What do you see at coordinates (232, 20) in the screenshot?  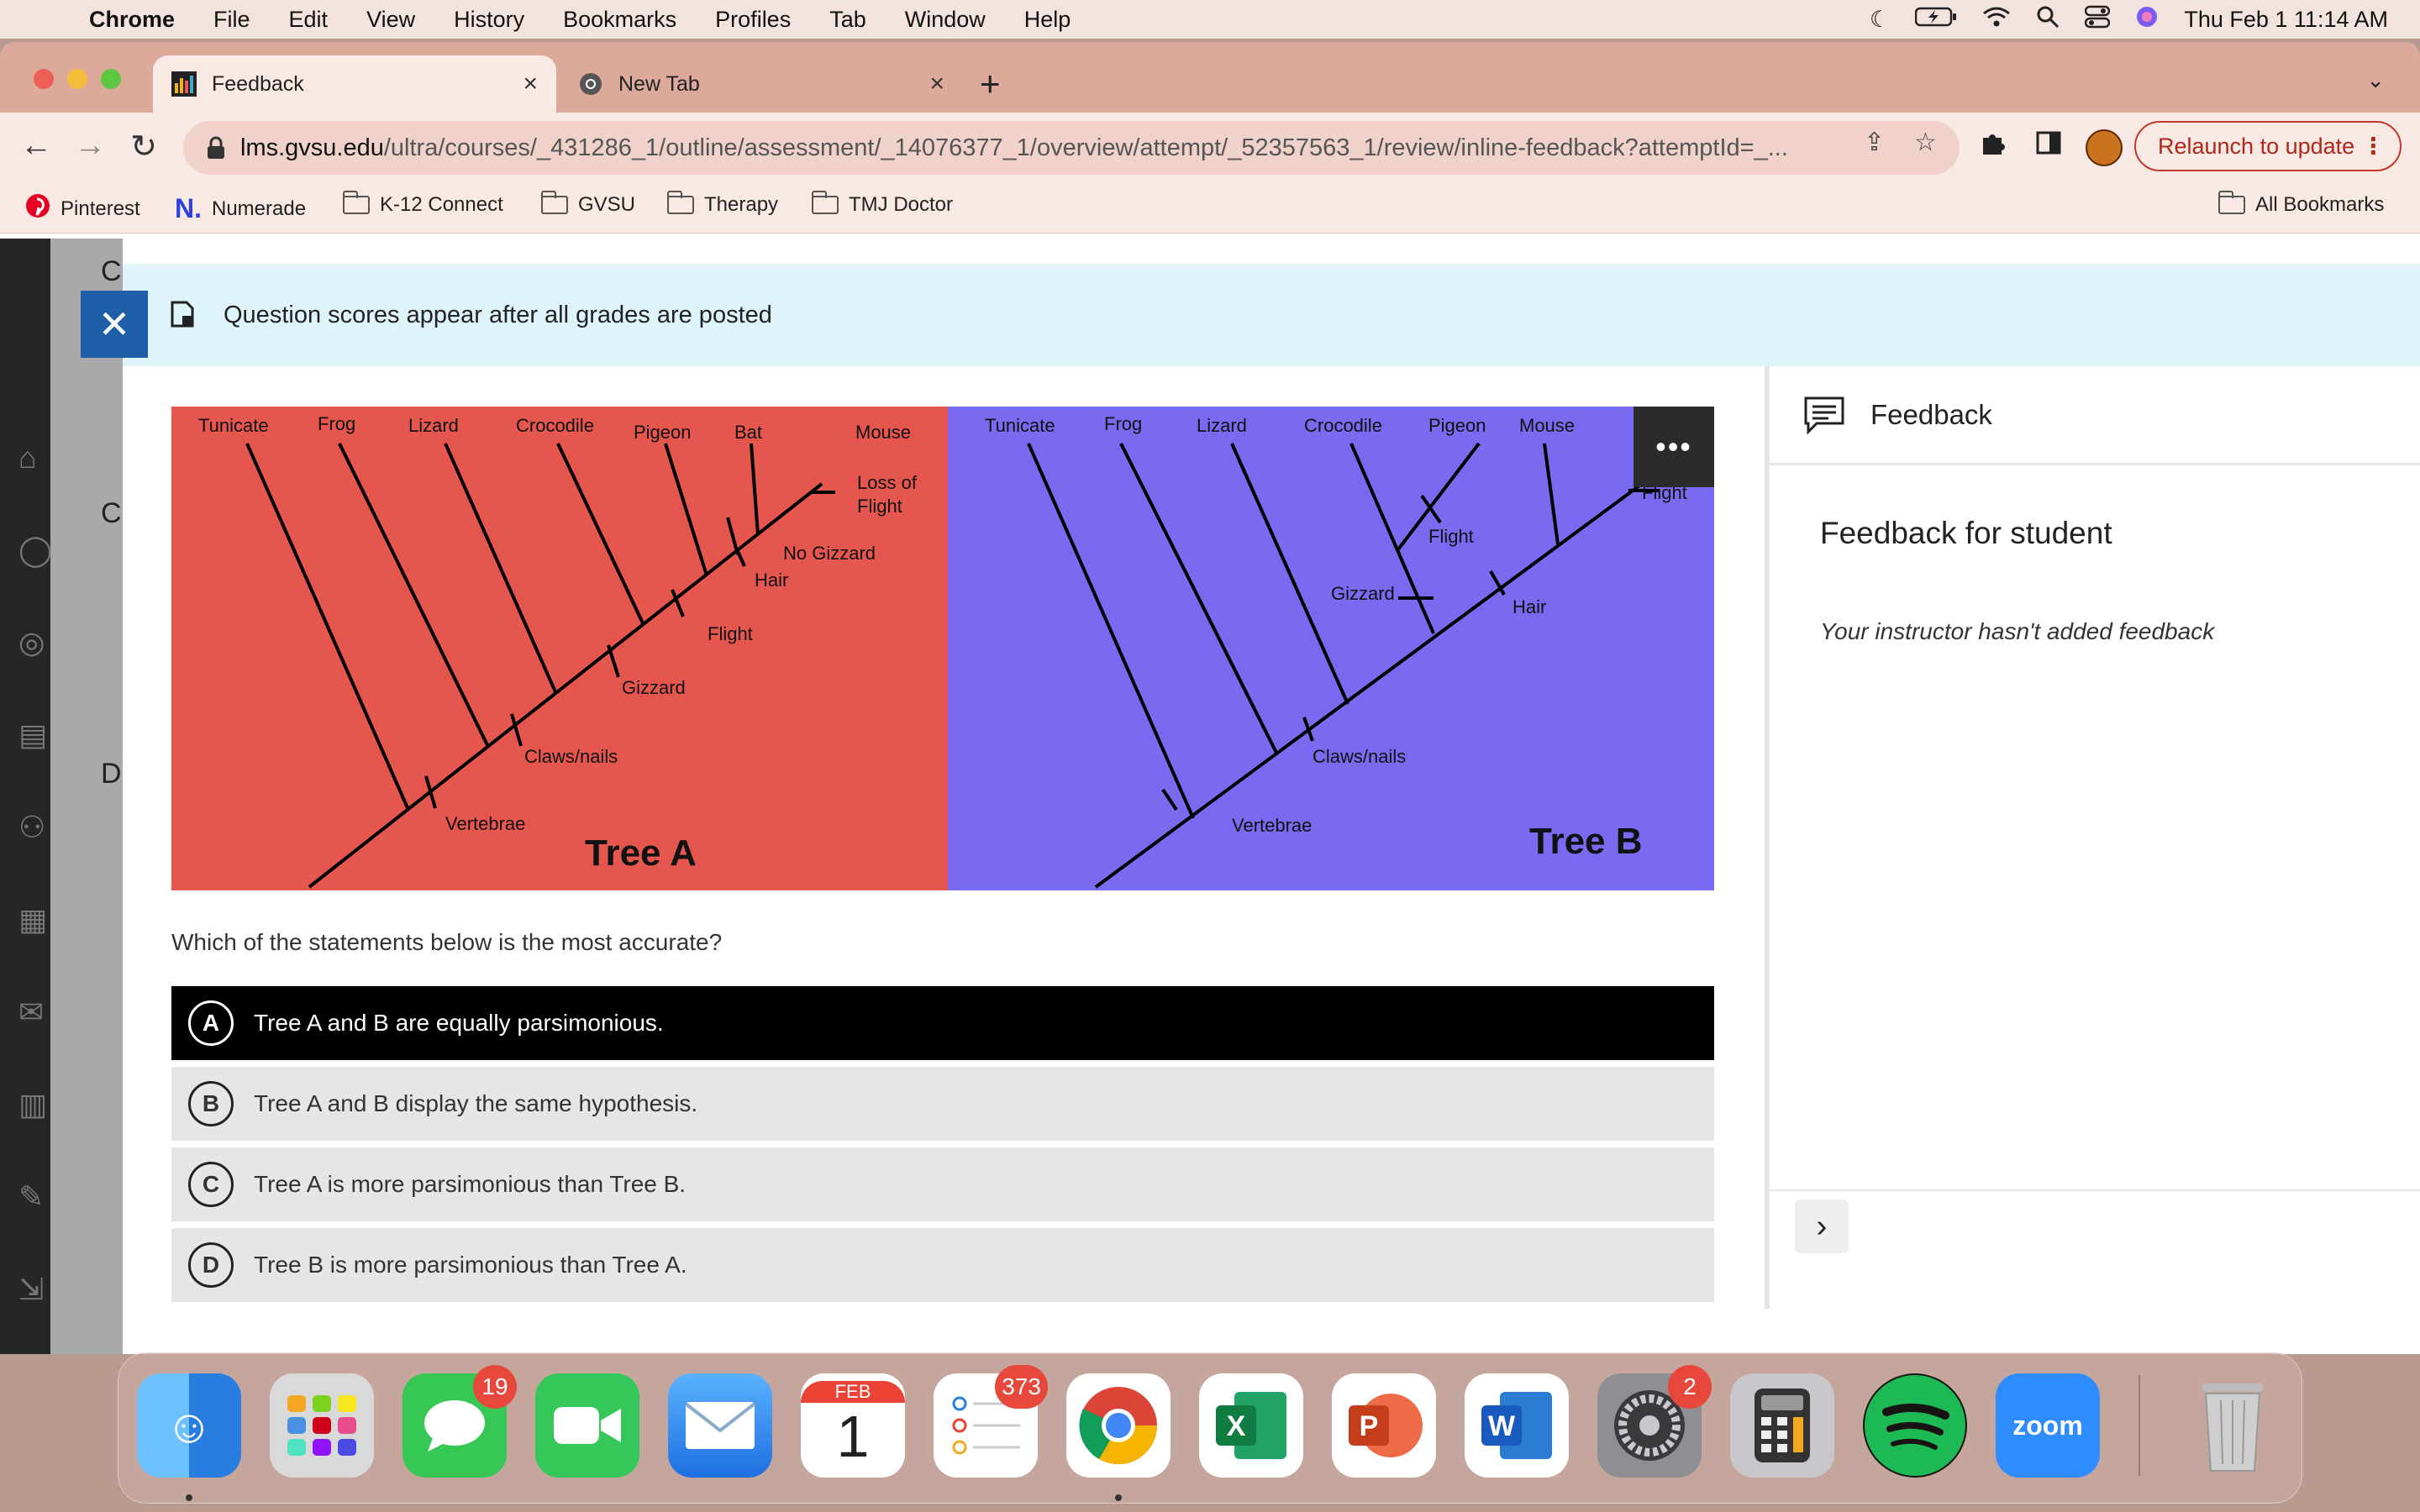 I see `menu-file: File` at bounding box center [232, 20].